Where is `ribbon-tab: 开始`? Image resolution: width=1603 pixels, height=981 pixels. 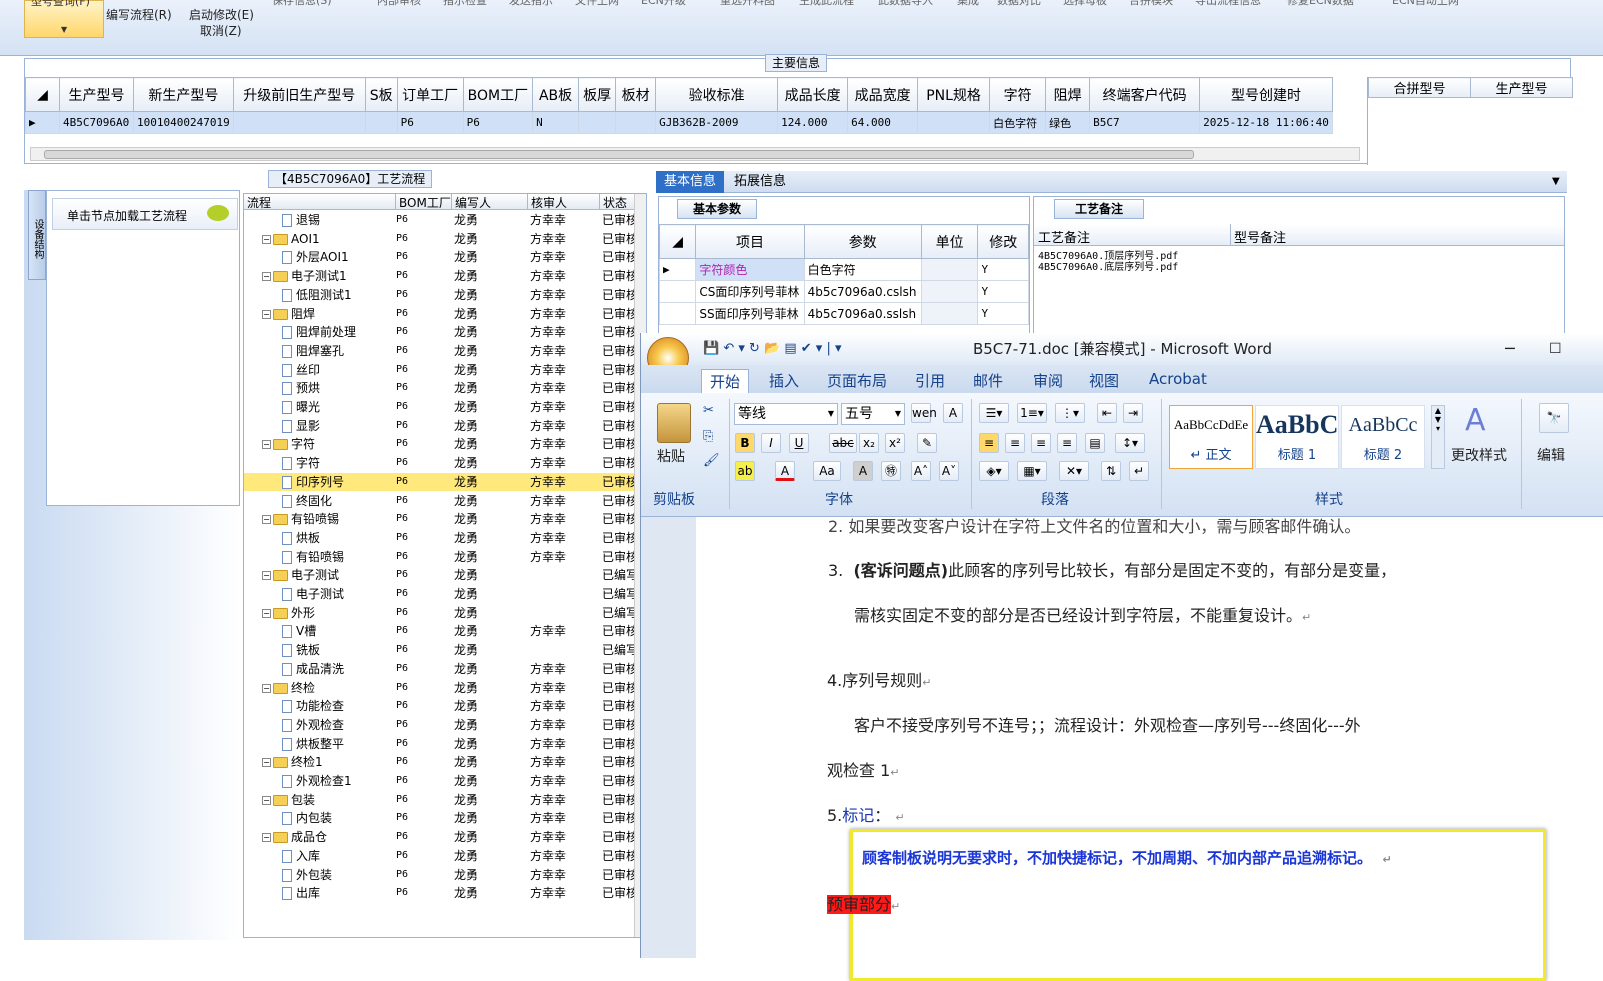
ribbon-tab: 开始 is located at coordinates (725, 381).